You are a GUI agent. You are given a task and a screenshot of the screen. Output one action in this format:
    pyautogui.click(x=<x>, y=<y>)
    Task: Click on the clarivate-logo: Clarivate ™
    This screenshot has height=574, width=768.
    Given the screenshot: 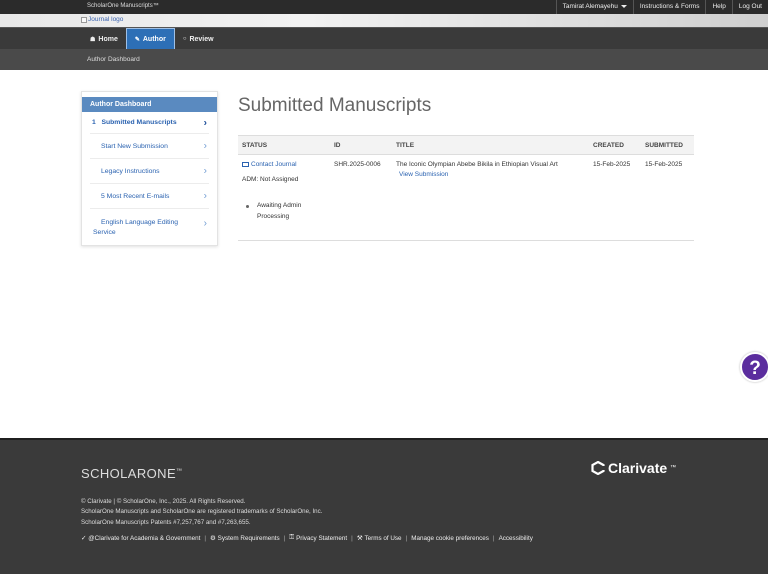 What is the action you would take?
    pyautogui.click(x=633, y=468)
    